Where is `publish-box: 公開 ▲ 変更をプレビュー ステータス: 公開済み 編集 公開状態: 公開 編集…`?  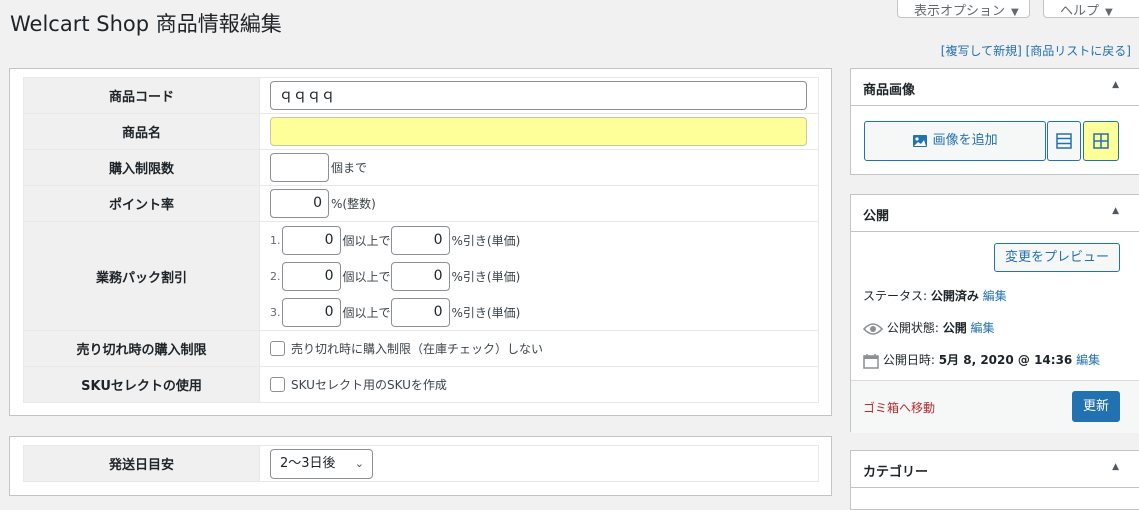
publish-box: 公開 ▲ 変更をプレビュー ステータス: 公開済み 編集 公開状態: 公開 編集… is located at coordinates (994, 313).